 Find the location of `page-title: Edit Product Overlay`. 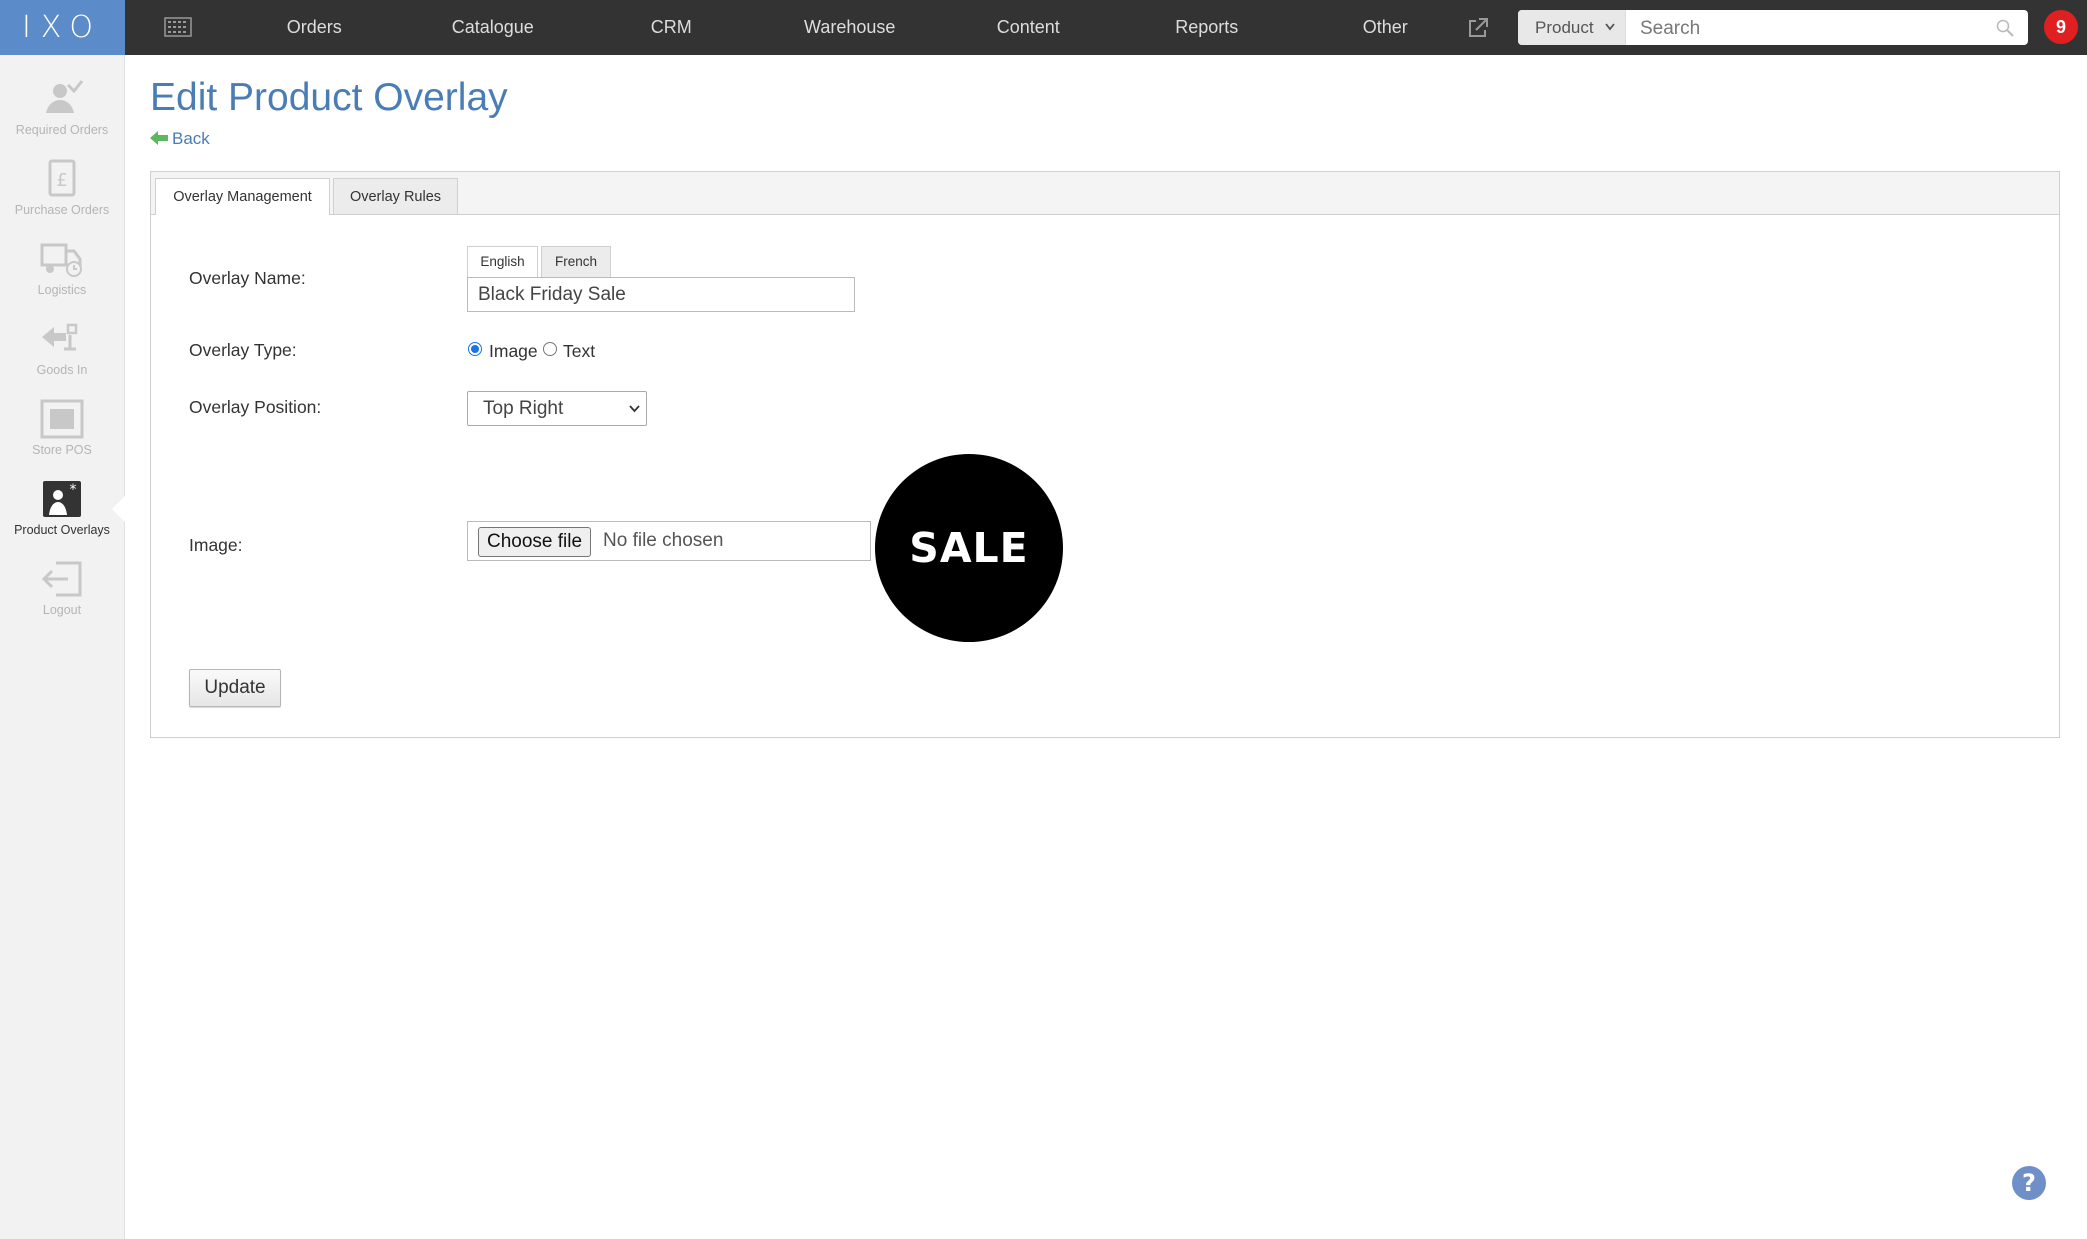

page-title: Edit Product Overlay is located at coordinates (329, 97).